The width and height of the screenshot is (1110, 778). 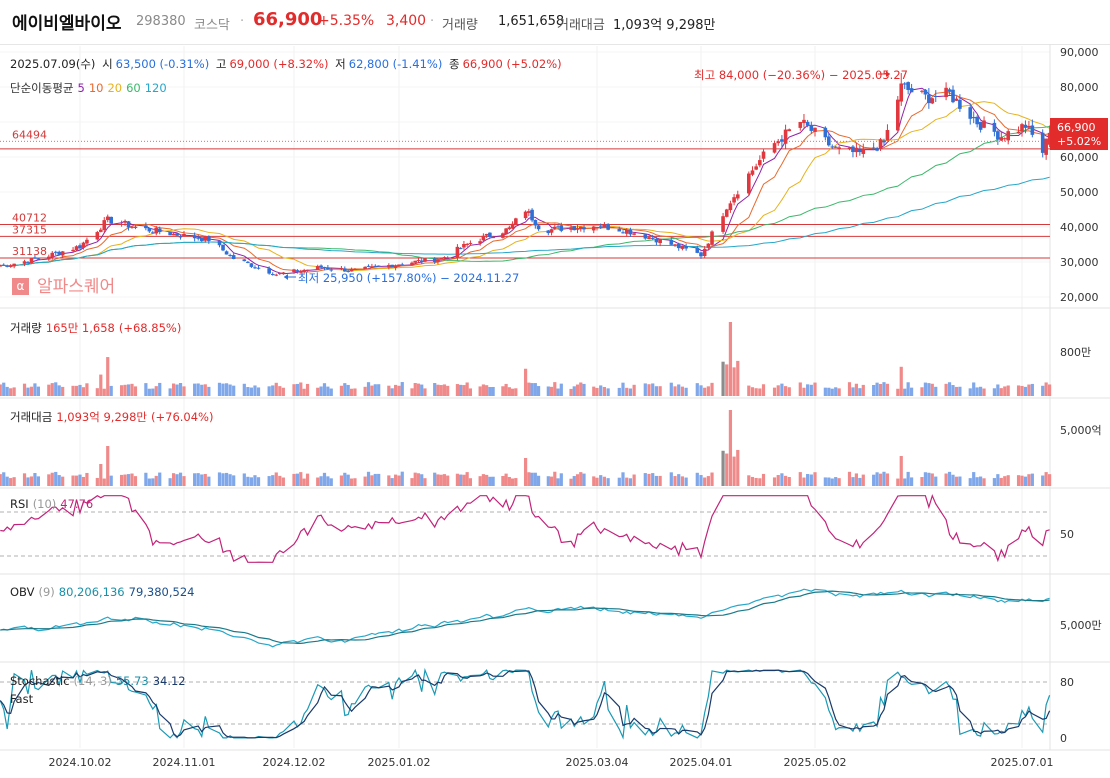 I want to click on amount-panel-pct: (+76.04%), so click(x=182, y=417).